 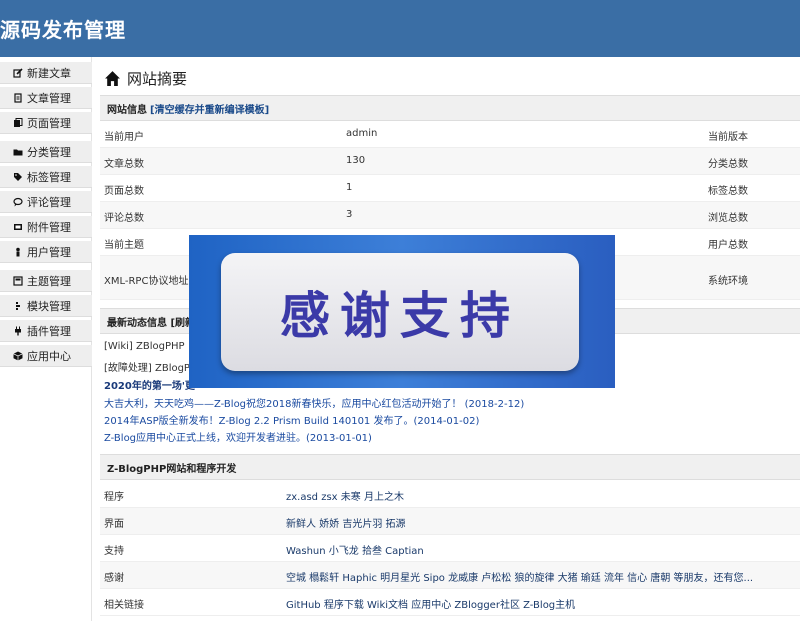 I want to click on row-right-label: 浏览总数, so click(x=728, y=218).